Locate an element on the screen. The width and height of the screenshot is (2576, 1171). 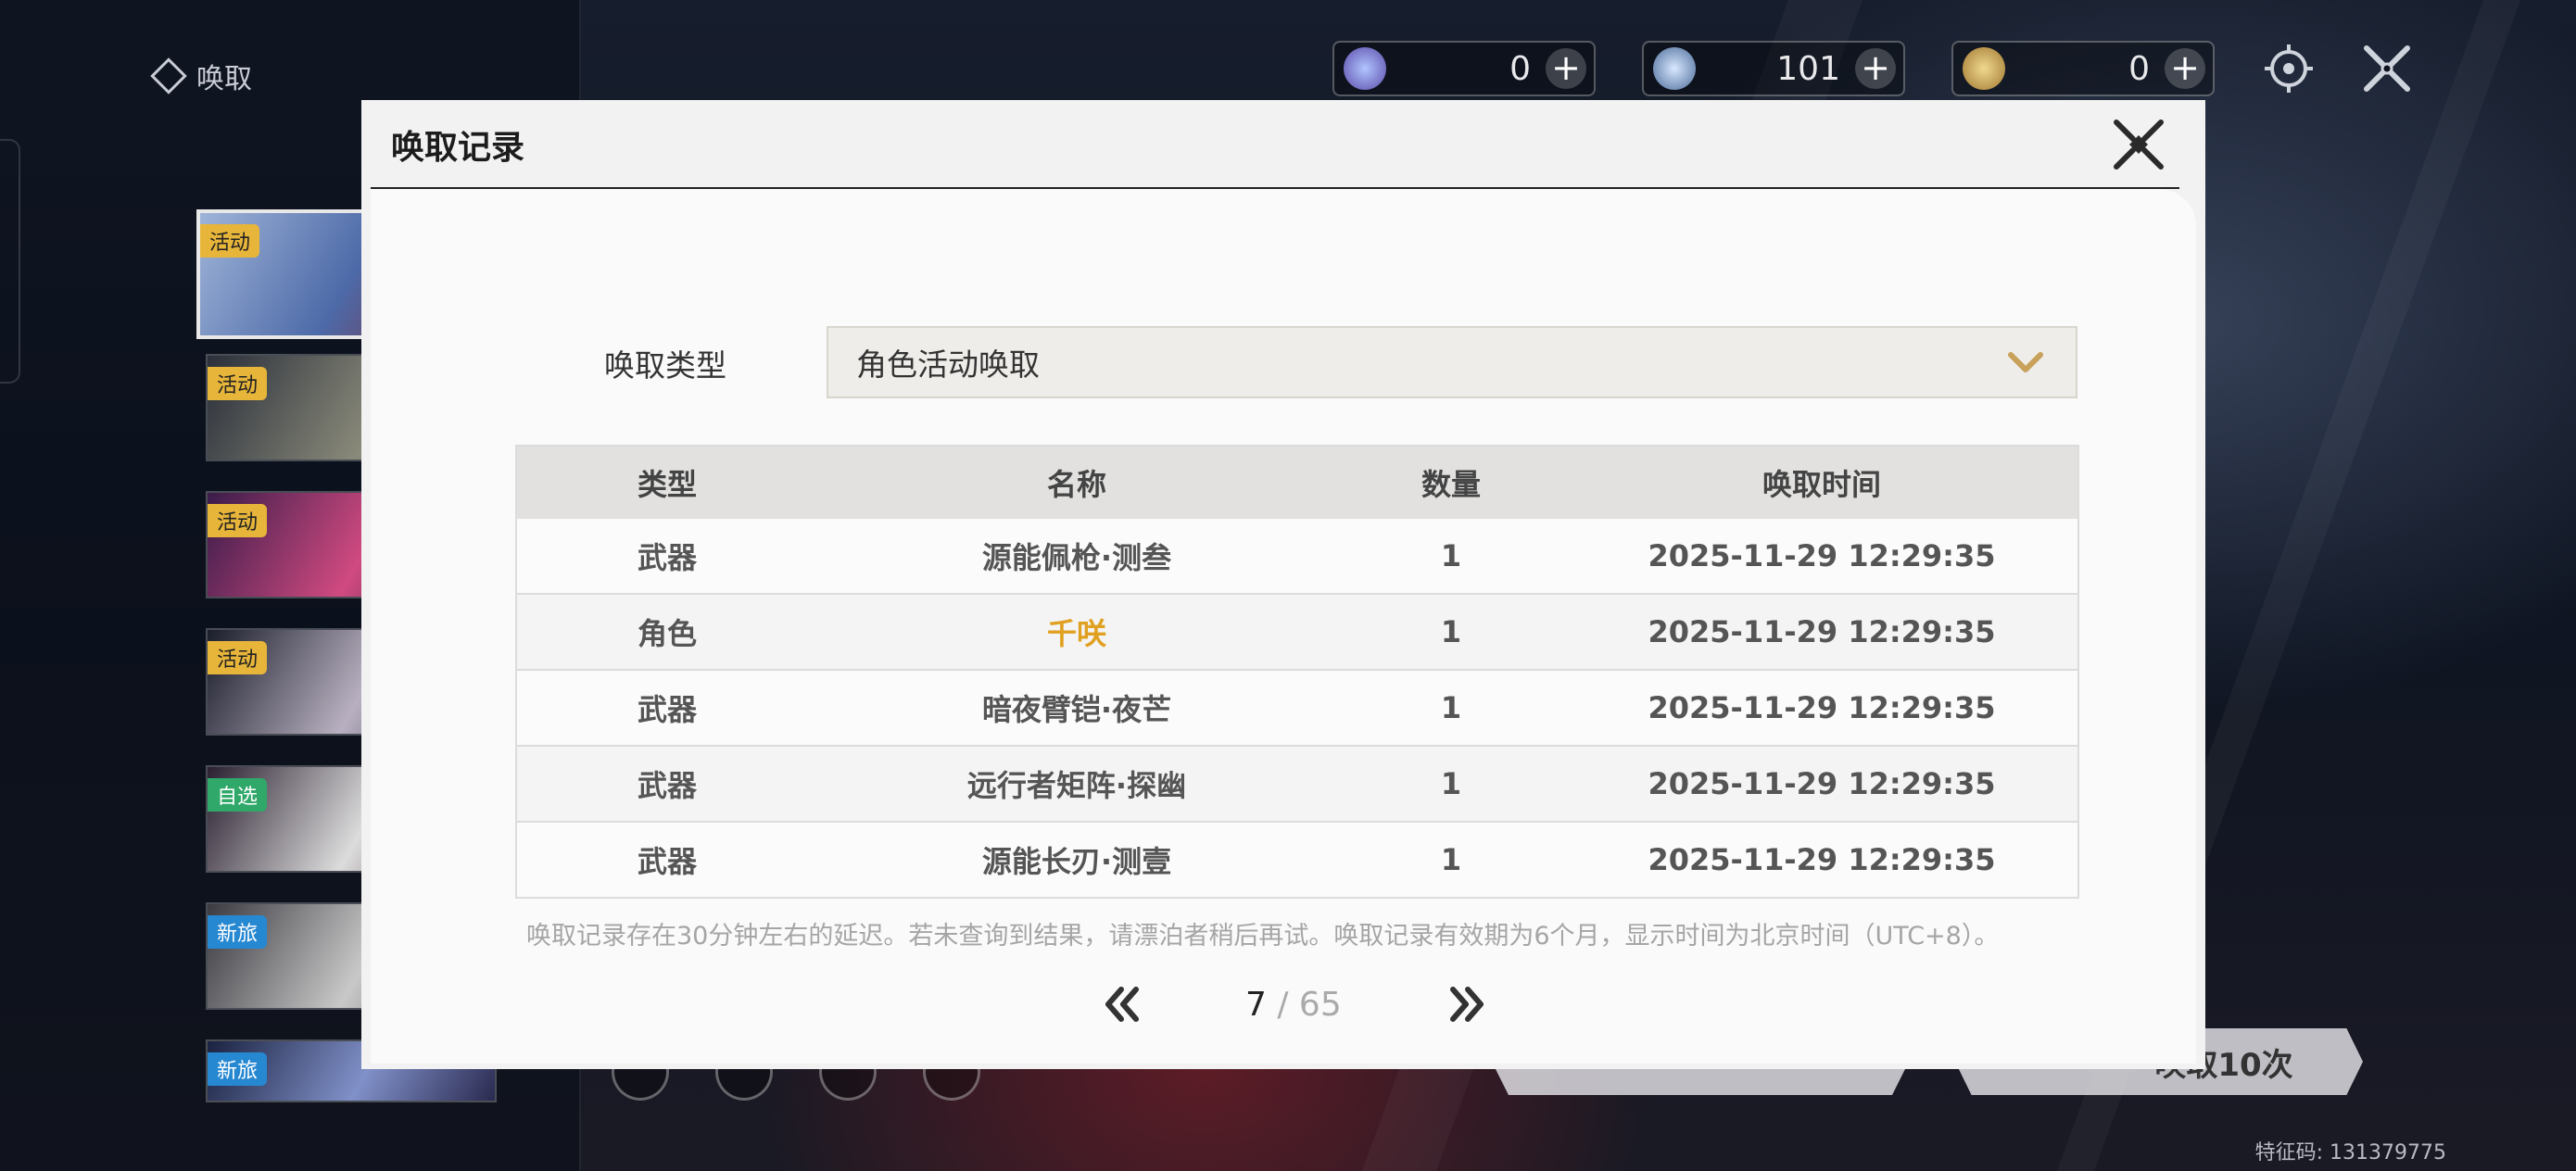
cell-name: 千咲 is located at coordinates (1076, 634).